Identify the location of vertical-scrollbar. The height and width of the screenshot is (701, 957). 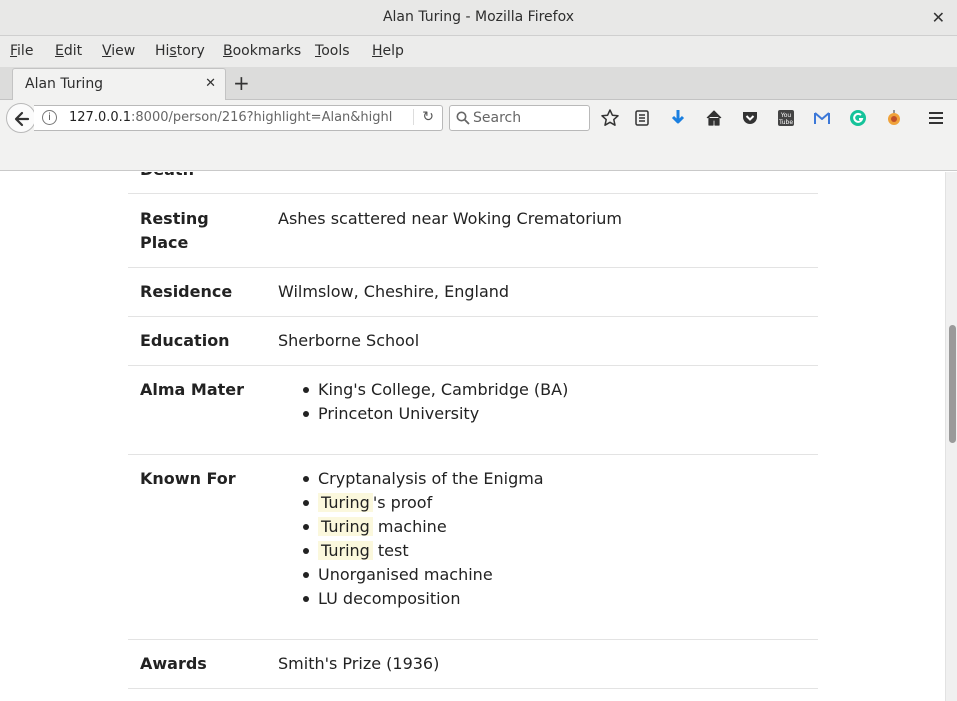
(951, 436).